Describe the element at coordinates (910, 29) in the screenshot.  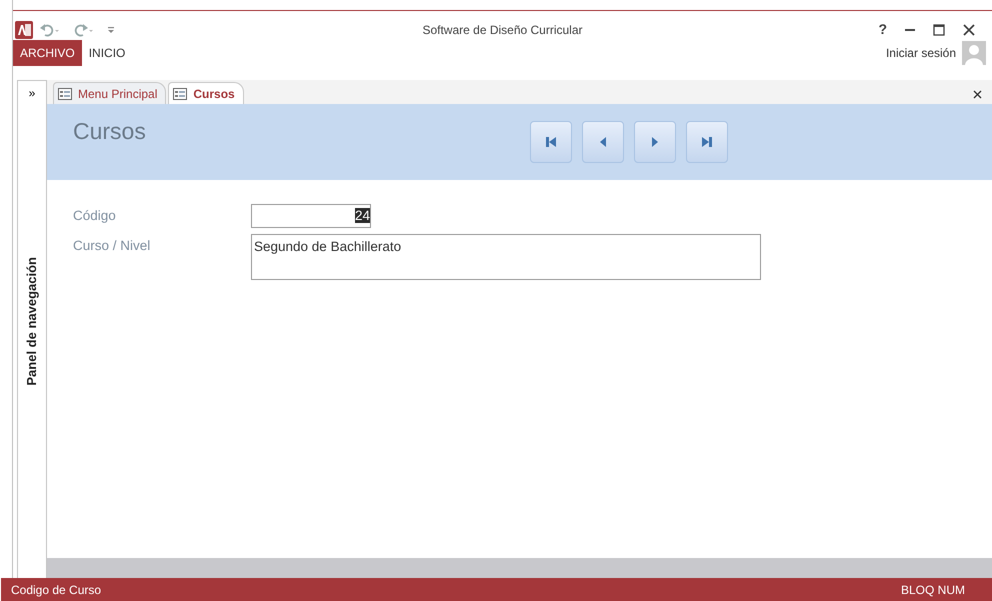
I see `minimize-icon` at that location.